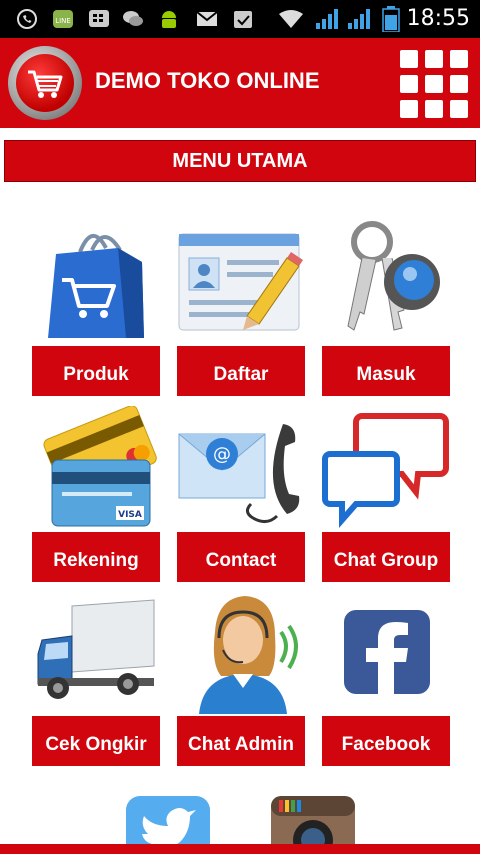  Describe the element at coordinates (240, 161) in the screenshot. I see `menu-title: MENU UTAMA` at that location.